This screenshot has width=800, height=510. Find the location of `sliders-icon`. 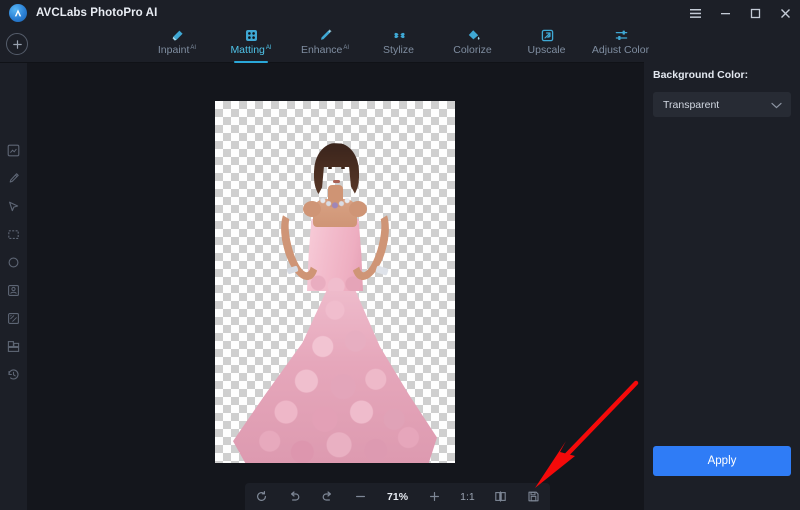

sliders-icon is located at coordinates (621, 35).